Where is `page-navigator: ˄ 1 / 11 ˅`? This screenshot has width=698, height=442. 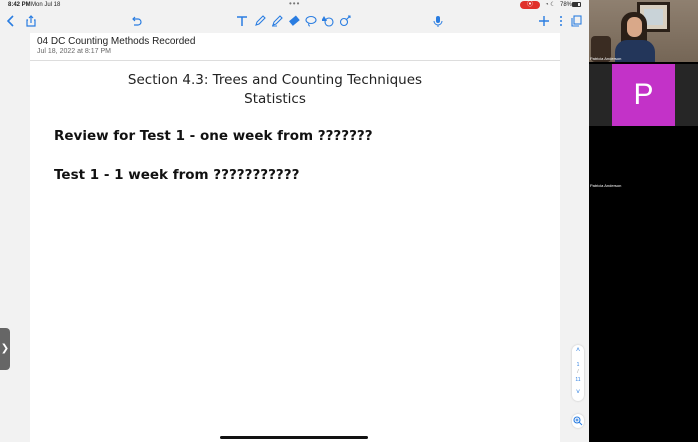 page-navigator: ˄ 1 / 11 ˅ is located at coordinates (578, 373).